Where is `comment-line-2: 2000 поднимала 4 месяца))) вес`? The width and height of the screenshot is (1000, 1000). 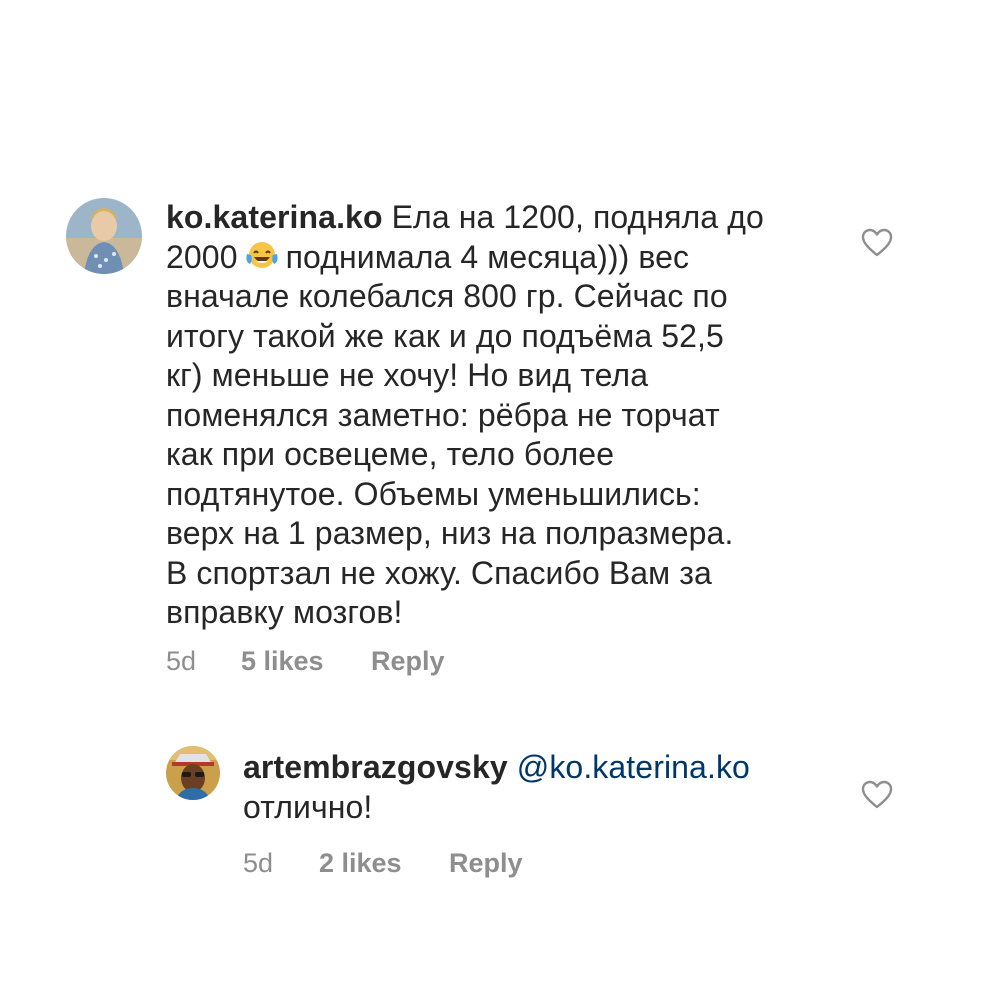
comment-line-2: 2000 поднимала 4 месяца))) вес is located at coordinates (516, 258).